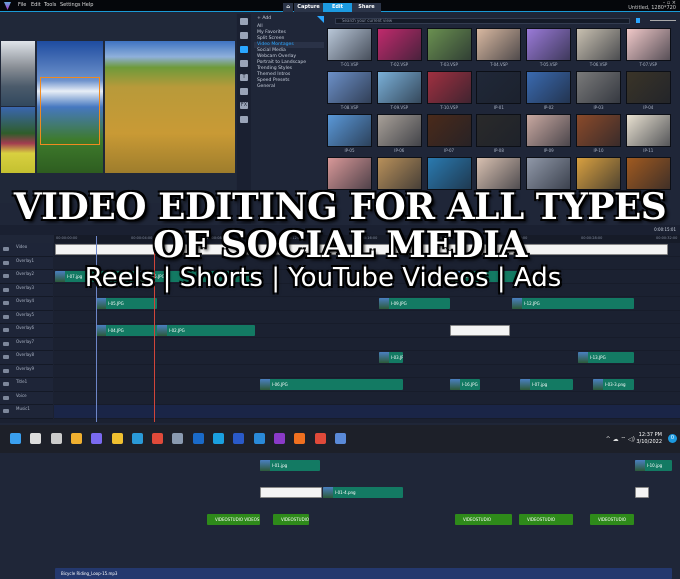  Describe the element at coordinates (26, 344) in the screenshot. I see `track-header: Overlay7` at that location.